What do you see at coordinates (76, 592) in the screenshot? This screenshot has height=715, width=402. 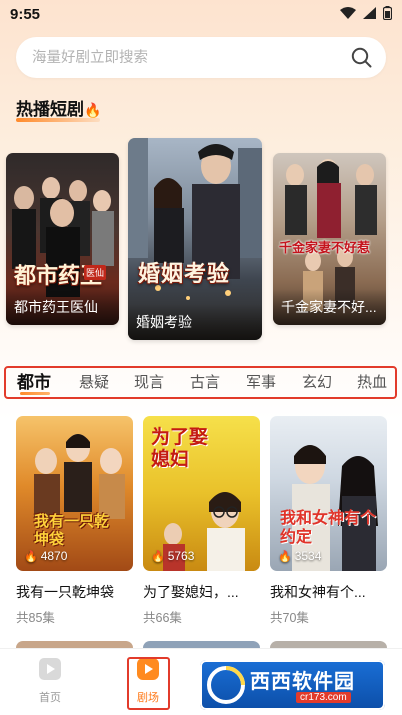 I see `drama-title: 我有一只乾坤袋` at bounding box center [76, 592].